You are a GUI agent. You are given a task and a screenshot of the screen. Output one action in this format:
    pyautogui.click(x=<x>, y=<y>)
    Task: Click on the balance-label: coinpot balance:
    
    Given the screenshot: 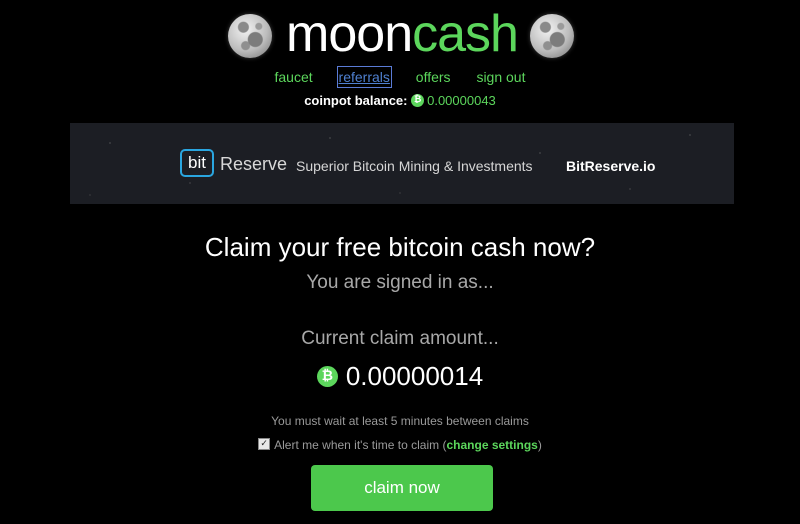 What is the action you would take?
    pyautogui.click(x=356, y=100)
    